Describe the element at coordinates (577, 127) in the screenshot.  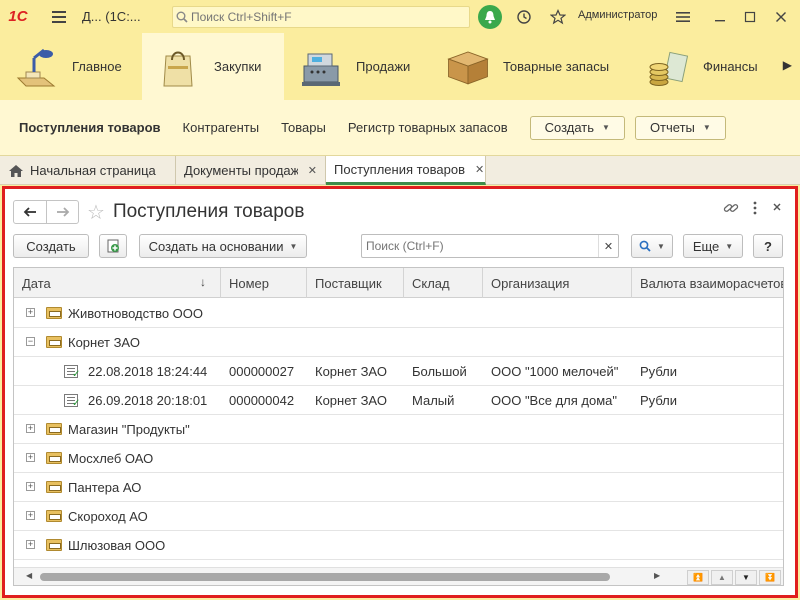
I see `create-dropdown-button: Создать ▼` at that location.